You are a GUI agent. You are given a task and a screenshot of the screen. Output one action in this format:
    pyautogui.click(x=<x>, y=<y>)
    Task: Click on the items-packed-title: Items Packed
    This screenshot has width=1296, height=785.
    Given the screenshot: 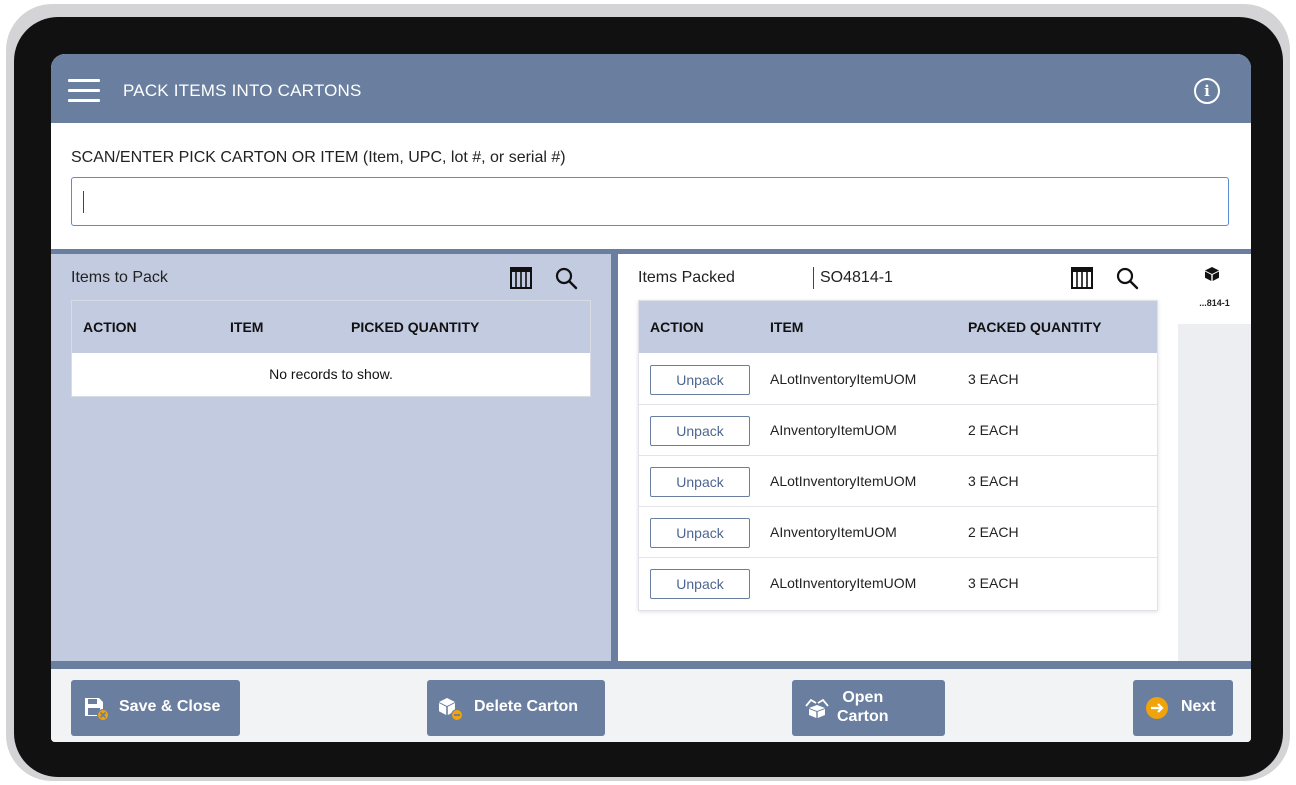 What is the action you would take?
    pyautogui.click(x=686, y=277)
    